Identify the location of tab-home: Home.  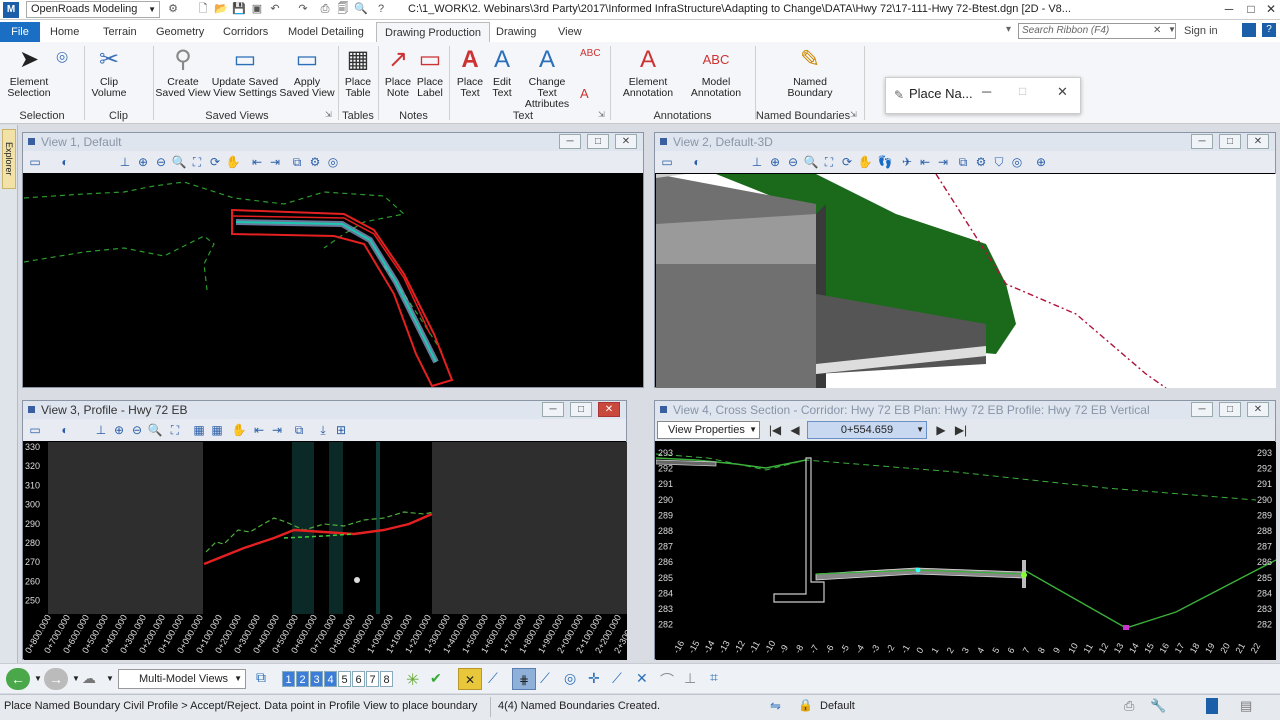
(64, 32).